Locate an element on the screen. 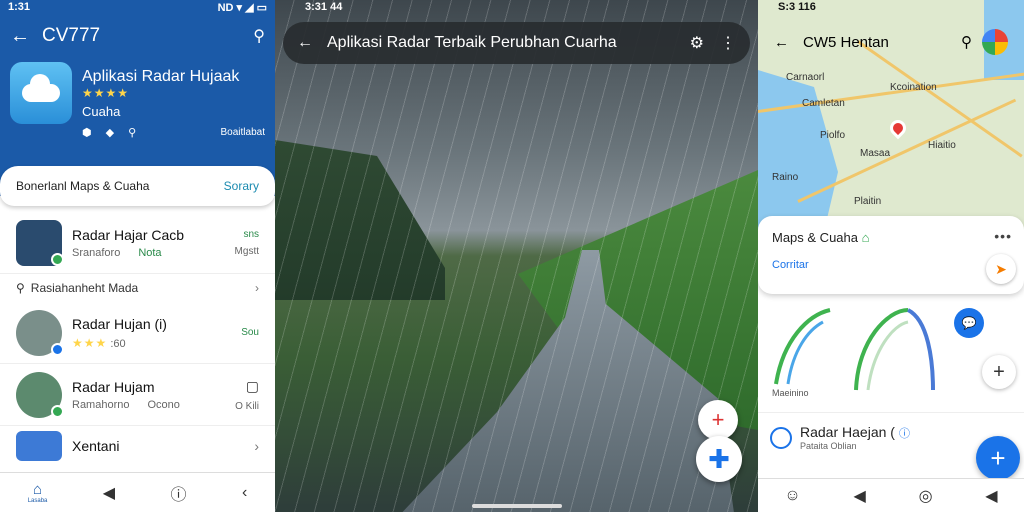  add-small-button: + is located at coordinates (718, 420).